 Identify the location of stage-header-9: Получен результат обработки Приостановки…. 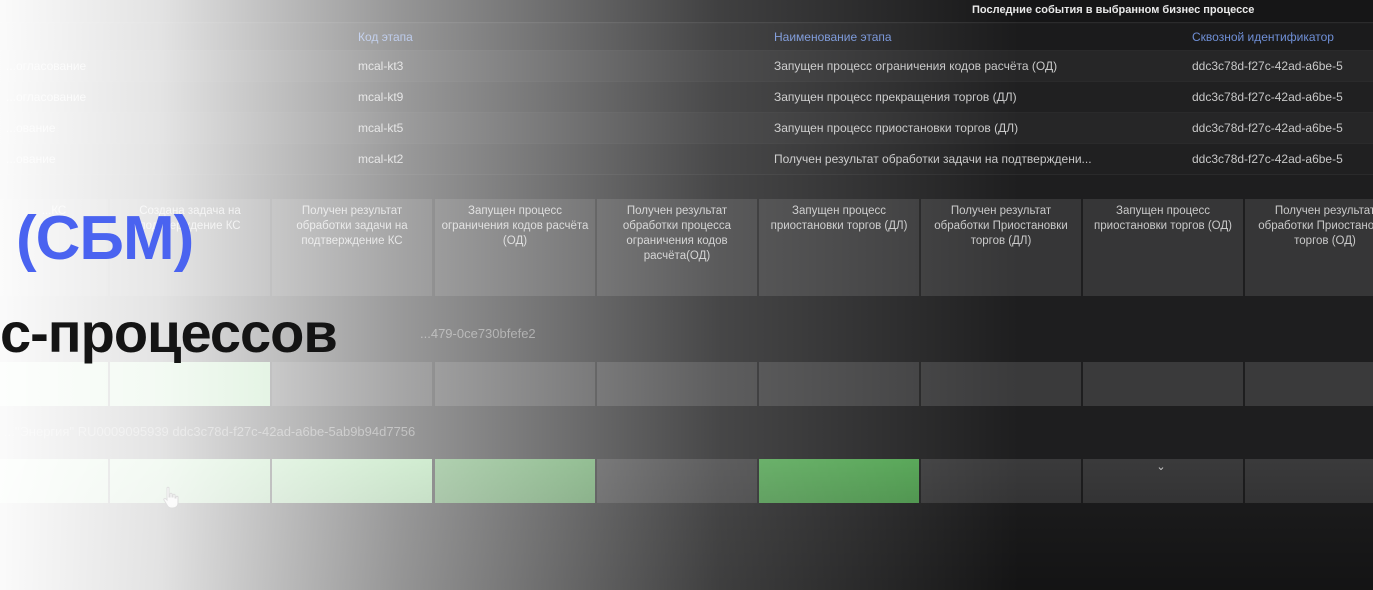
(1309, 247).